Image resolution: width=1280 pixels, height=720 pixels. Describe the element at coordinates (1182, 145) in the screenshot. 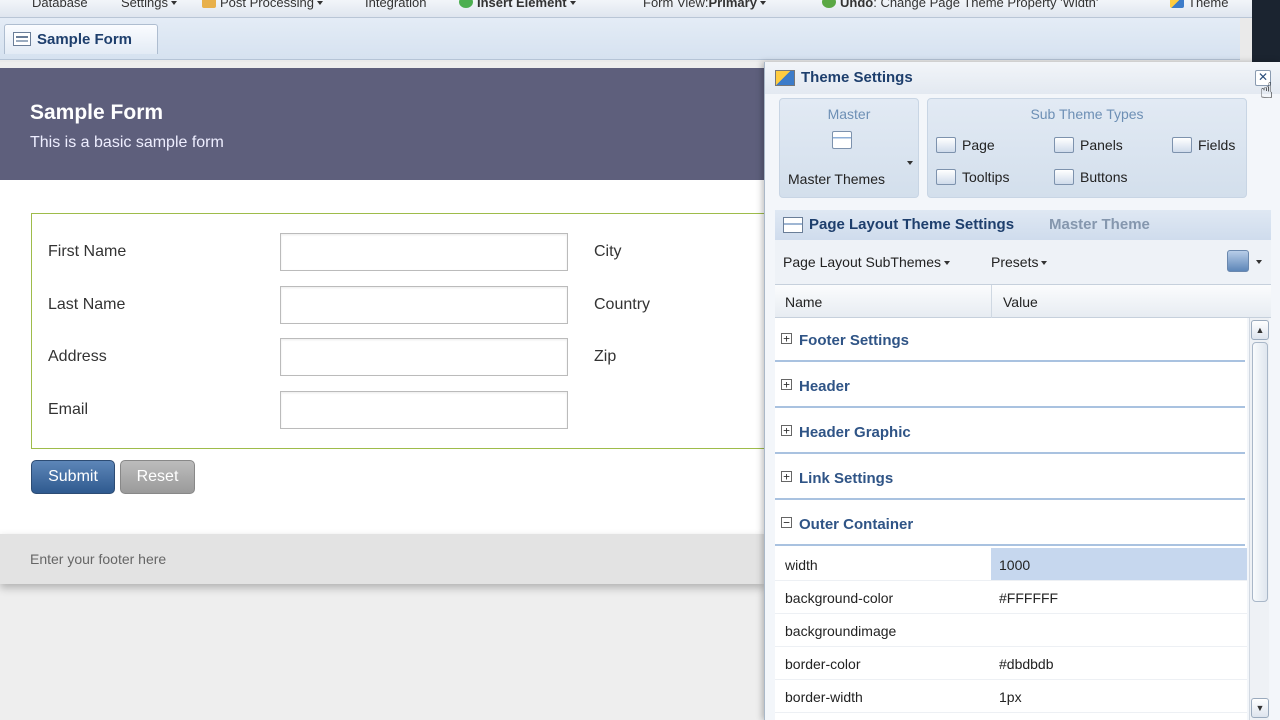

I see `fields-icon` at that location.